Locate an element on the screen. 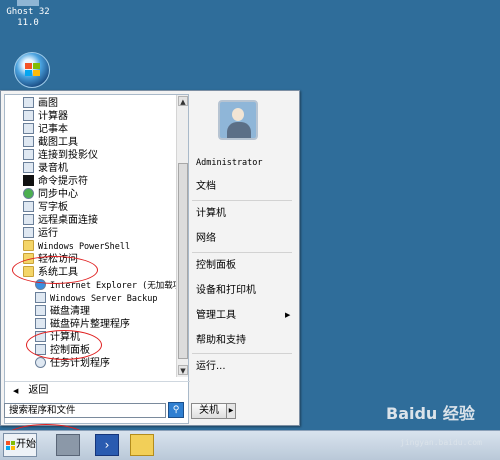  run-icon is located at coordinates (28, 232).